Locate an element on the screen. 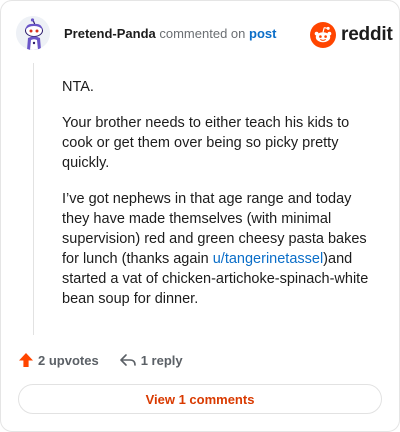 Image resolution: width=400 pixels, height=432 pixels. user-mention-link: u/tangerinetassel is located at coordinates (268, 259).